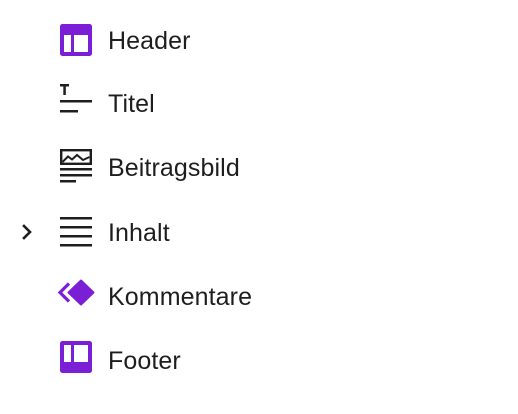 This screenshot has height=414, width=518. What do you see at coordinates (259, 41) in the screenshot?
I see `list-item-header: Header` at bounding box center [259, 41].